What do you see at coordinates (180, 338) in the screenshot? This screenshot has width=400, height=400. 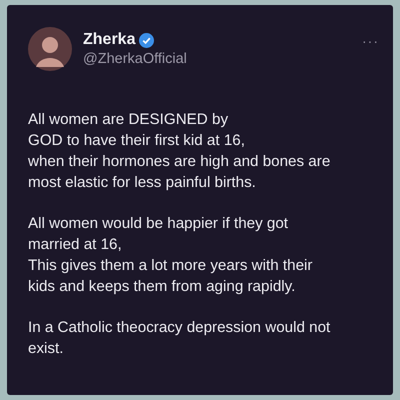 I see `post-paragraph: In a Catholic theocracy depression would not exist.` at bounding box center [180, 338].